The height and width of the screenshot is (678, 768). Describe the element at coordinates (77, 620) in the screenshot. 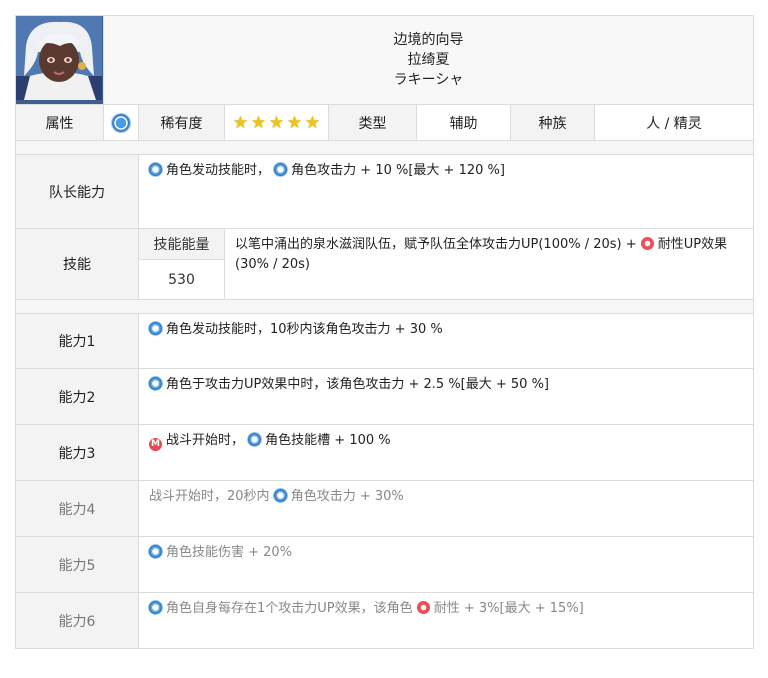

I see `ability-label: 能力6` at that location.